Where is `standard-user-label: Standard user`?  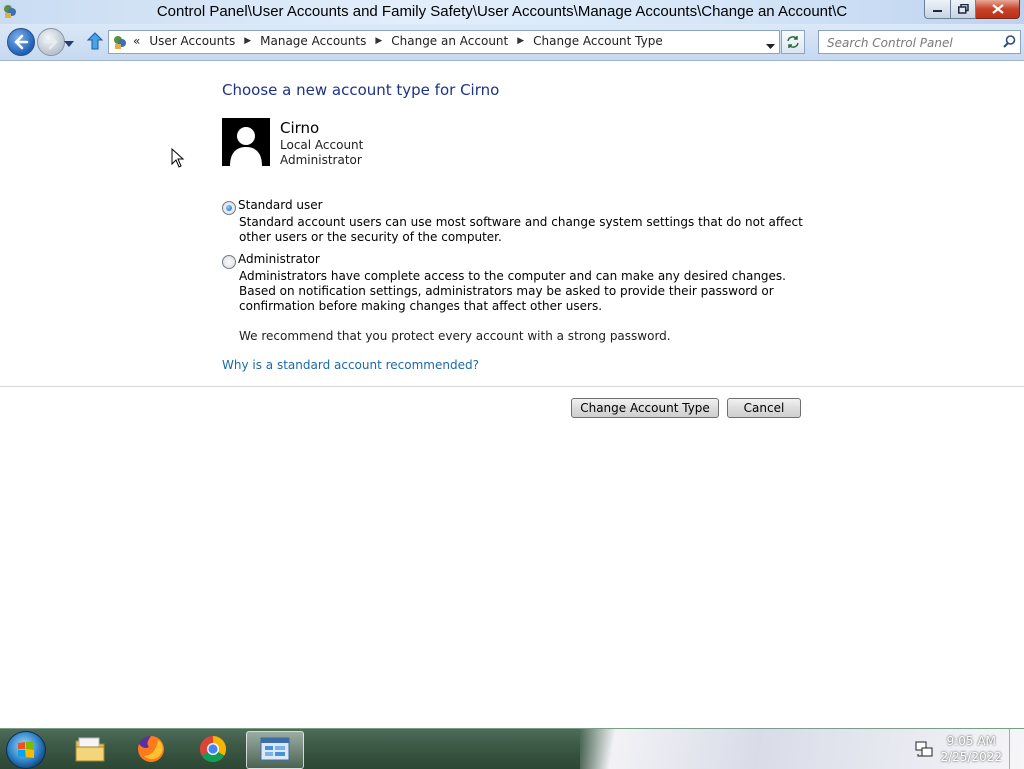
standard-user-label: Standard user is located at coordinates (280, 205).